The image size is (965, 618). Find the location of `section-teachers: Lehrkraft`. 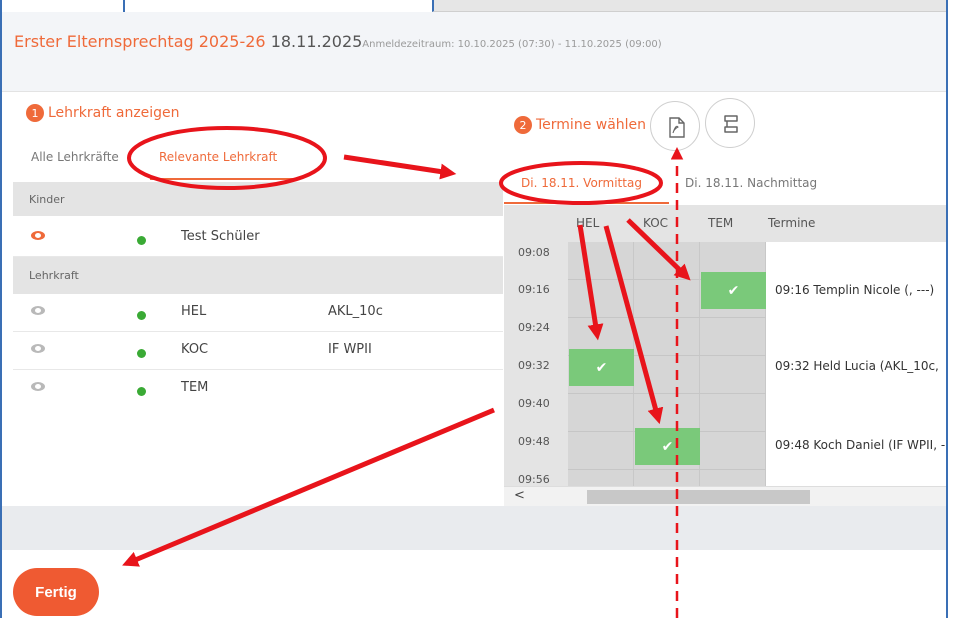

section-teachers: Lehrkraft is located at coordinates (258, 275).